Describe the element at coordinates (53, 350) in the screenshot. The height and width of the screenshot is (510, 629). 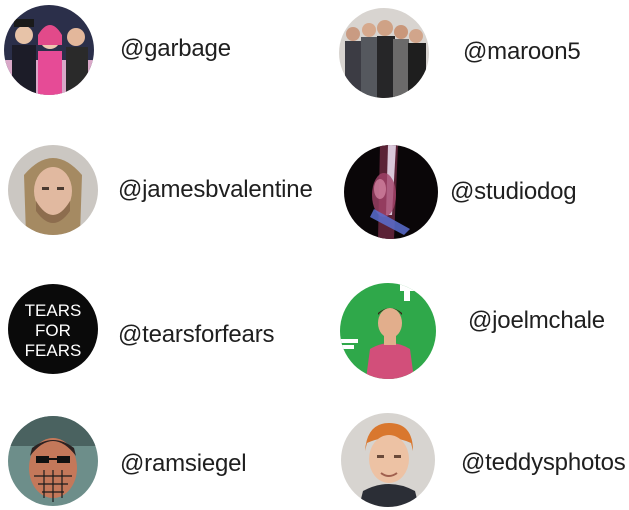
I see `logo-line-3: FEARS` at that location.